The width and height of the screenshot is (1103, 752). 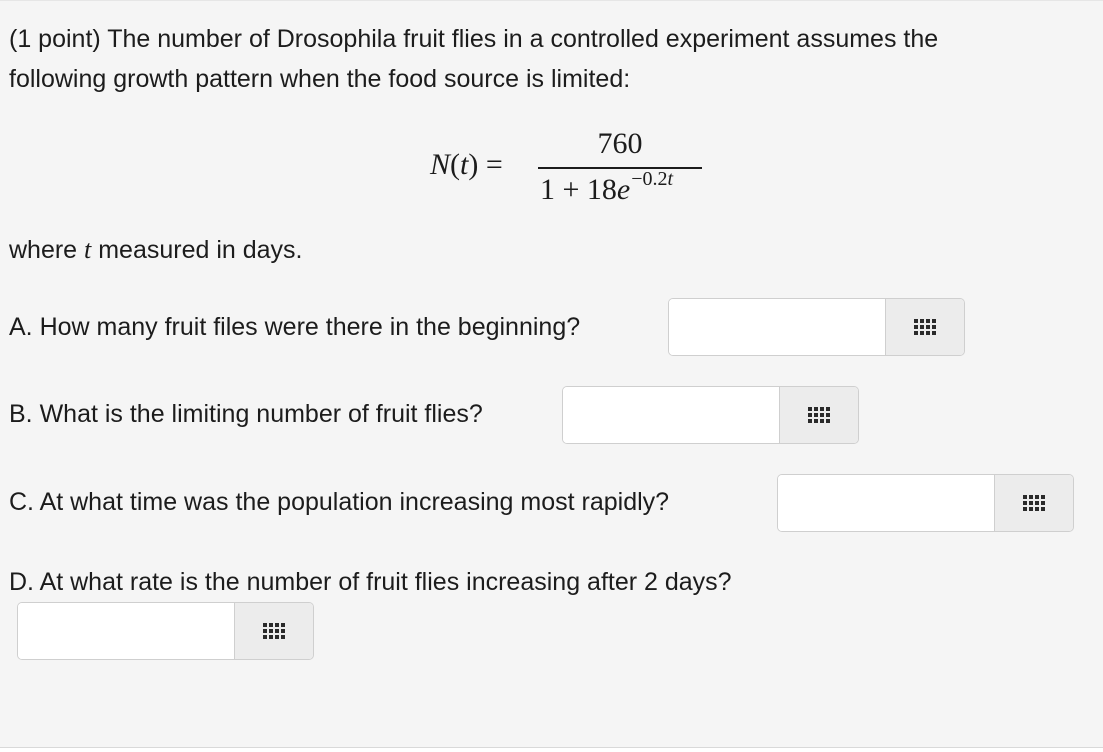 I want to click on equation-palette-button-b, so click(x=818, y=415).